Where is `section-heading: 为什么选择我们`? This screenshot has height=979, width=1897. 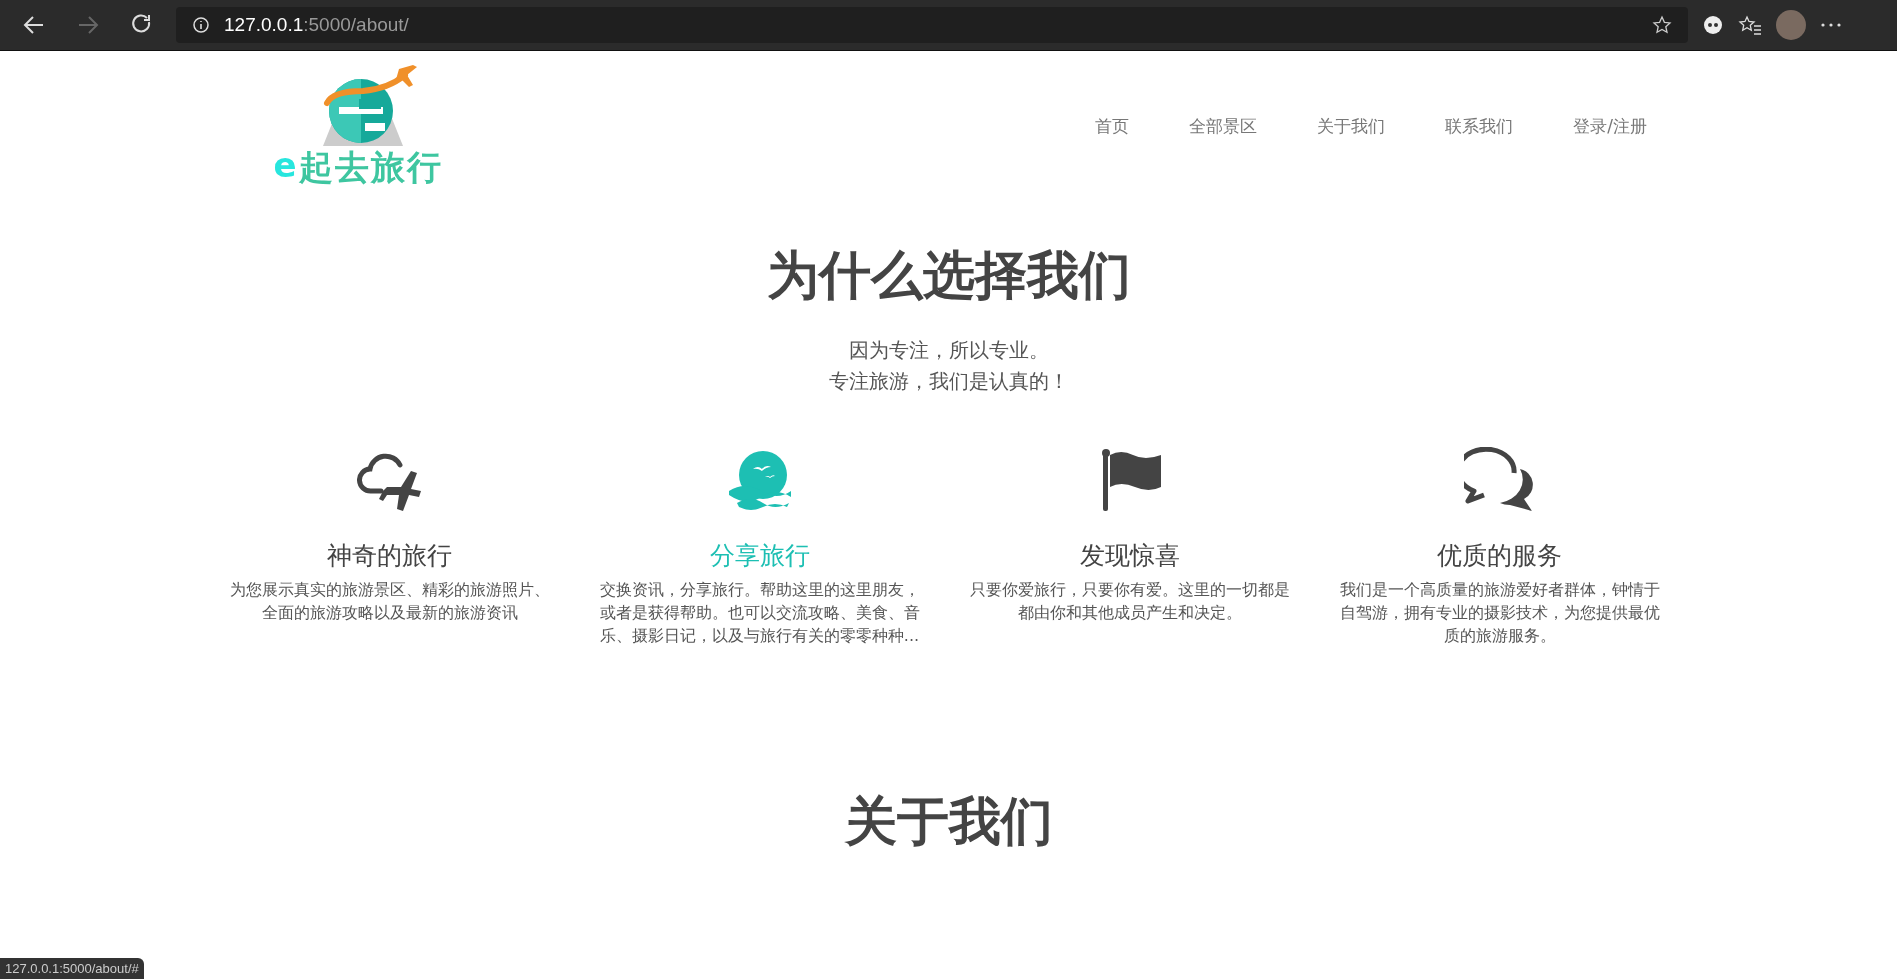
section-heading: 为什么选择我们 is located at coordinates (948, 275).